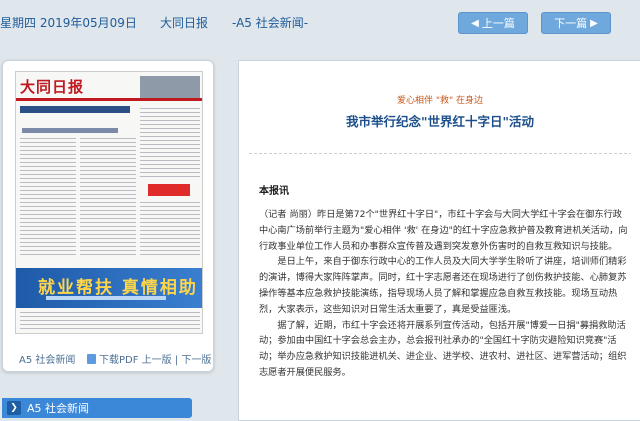 The height and width of the screenshot is (421, 640). I want to click on download-pdf-link: 下载PDF, so click(118, 360).